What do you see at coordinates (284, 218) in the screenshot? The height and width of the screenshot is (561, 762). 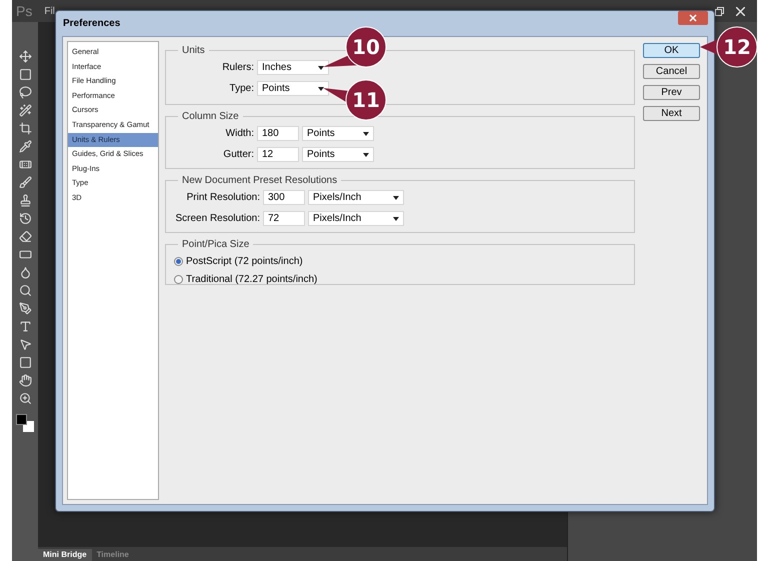 I see `input-field: 72` at bounding box center [284, 218].